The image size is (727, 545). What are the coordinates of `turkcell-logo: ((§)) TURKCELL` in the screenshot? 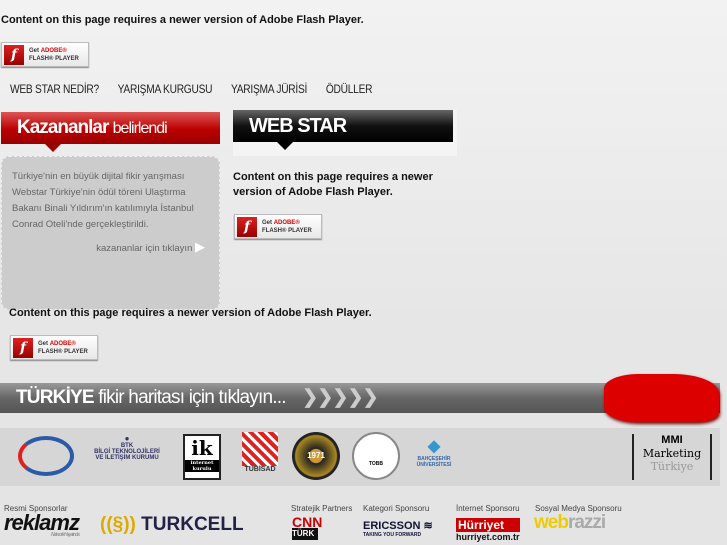 It's located at (172, 525).